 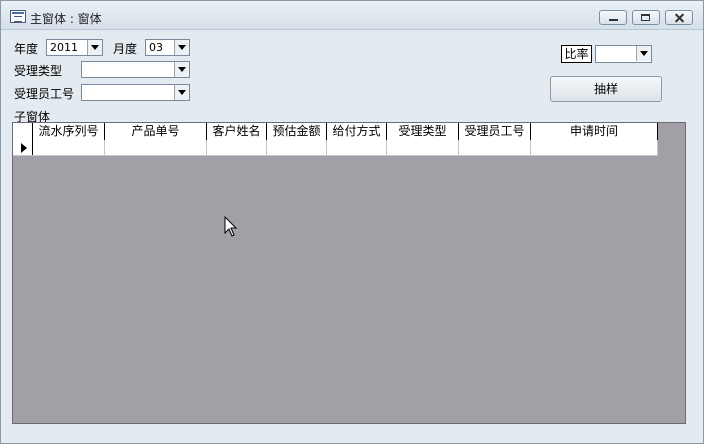 I want to click on restore-icon, so click(x=646, y=17).